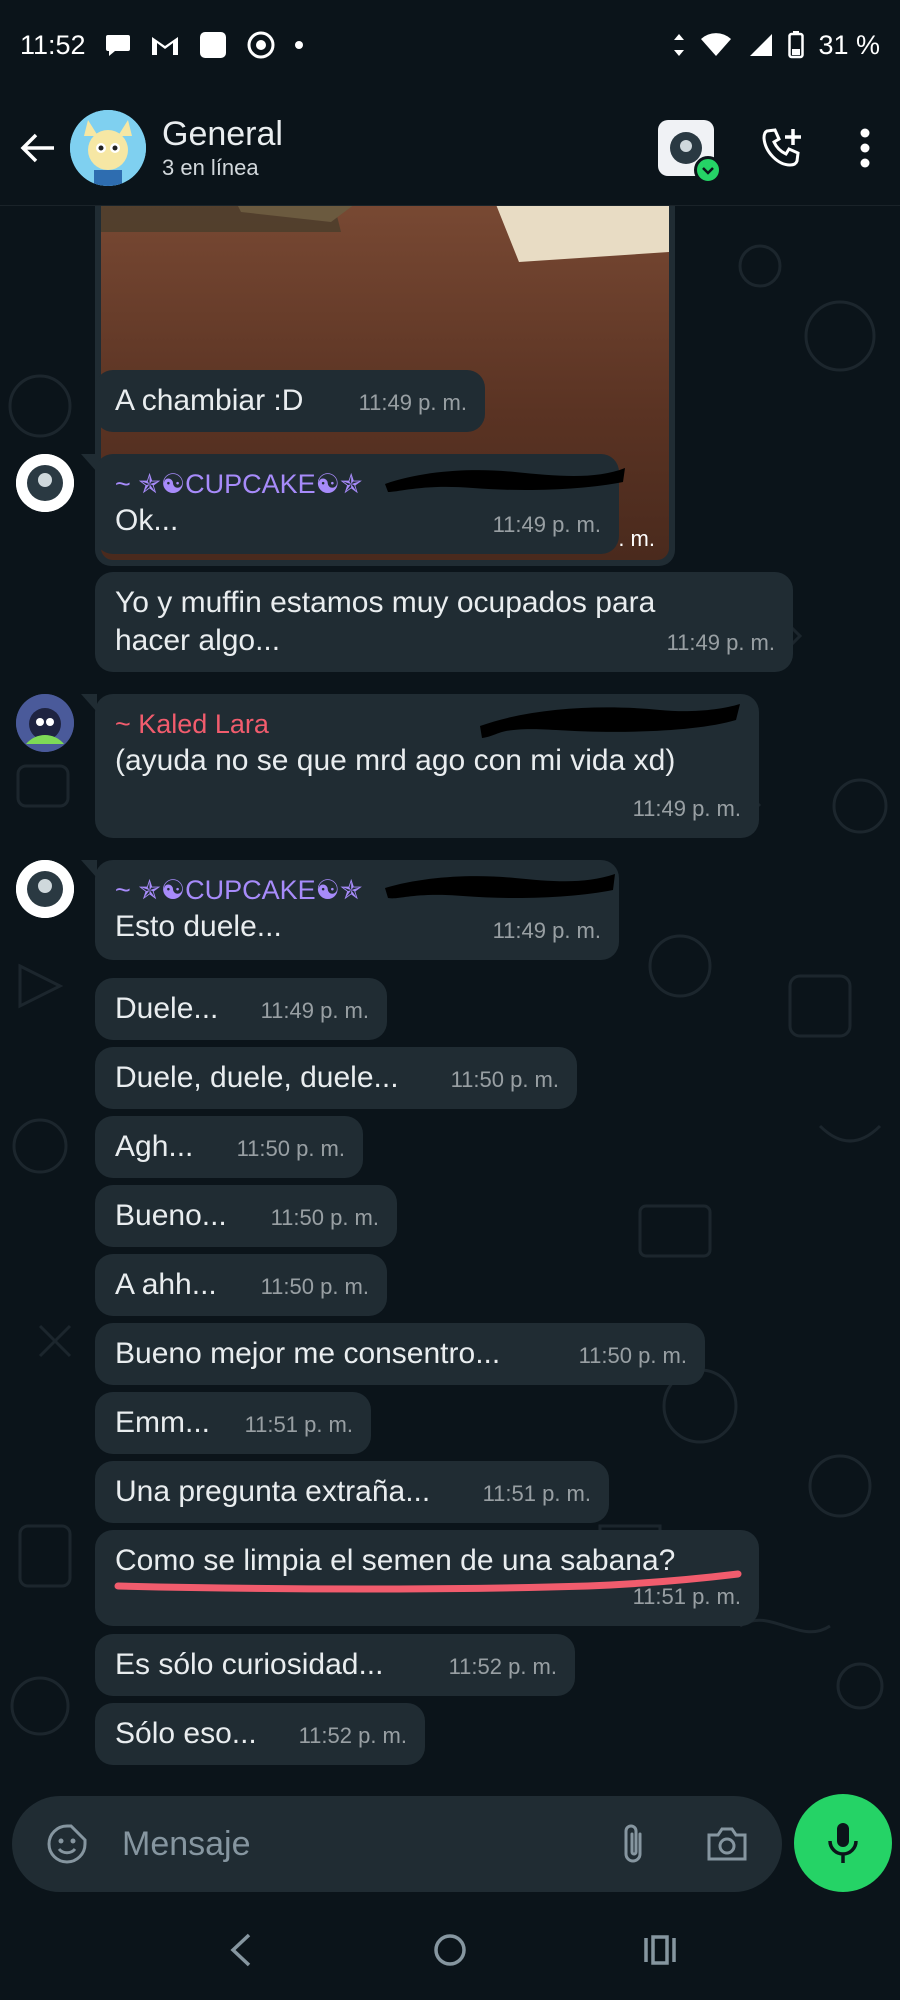  Describe the element at coordinates (241, 1009) in the screenshot. I see `message-bubble: Duele... 11:49 p. m.` at that location.